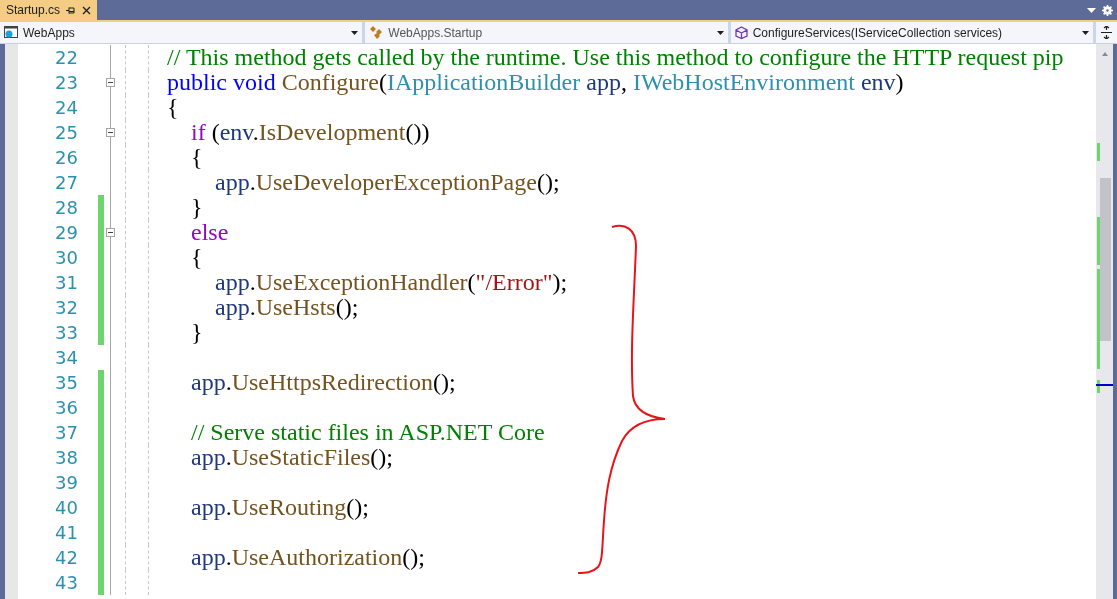 Image resolution: width=1117 pixels, height=599 pixels. Describe the element at coordinates (387, 182) in the screenshot. I see `code-line: app.UseDeveloperExceptionPage();` at that location.